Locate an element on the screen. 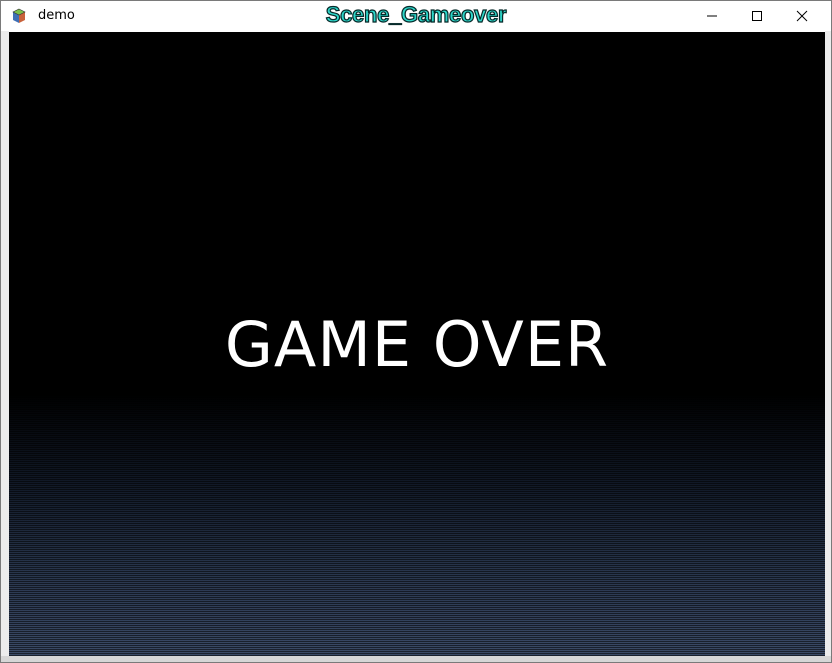 The height and width of the screenshot is (663, 832). maximize-button is located at coordinates (757, 16).